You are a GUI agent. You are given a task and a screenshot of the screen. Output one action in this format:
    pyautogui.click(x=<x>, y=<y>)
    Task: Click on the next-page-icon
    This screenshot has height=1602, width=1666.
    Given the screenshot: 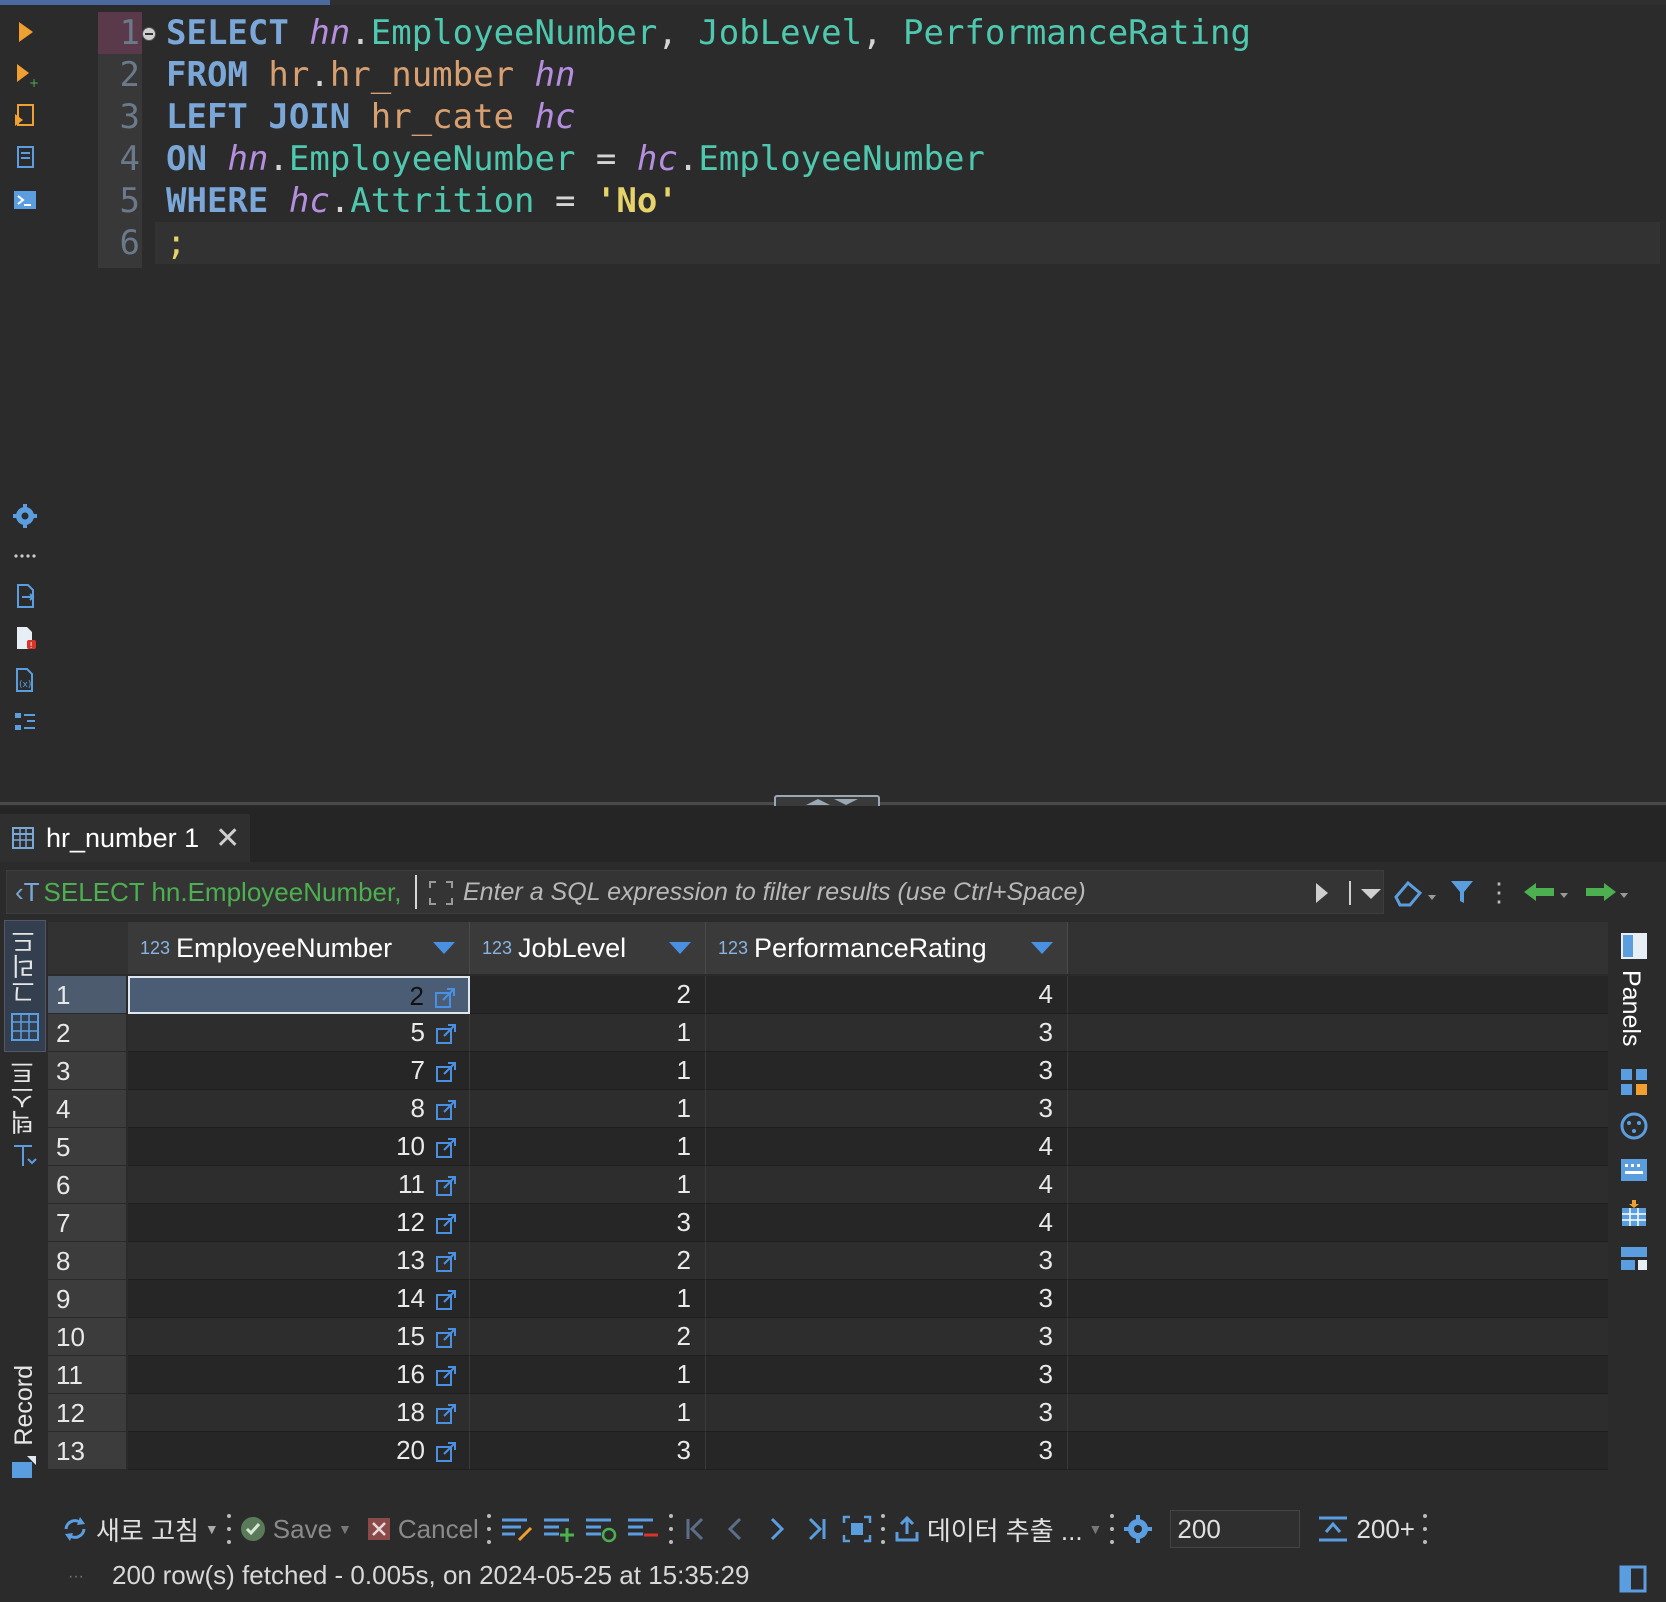 What is the action you would take?
    pyautogui.click(x=776, y=1529)
    